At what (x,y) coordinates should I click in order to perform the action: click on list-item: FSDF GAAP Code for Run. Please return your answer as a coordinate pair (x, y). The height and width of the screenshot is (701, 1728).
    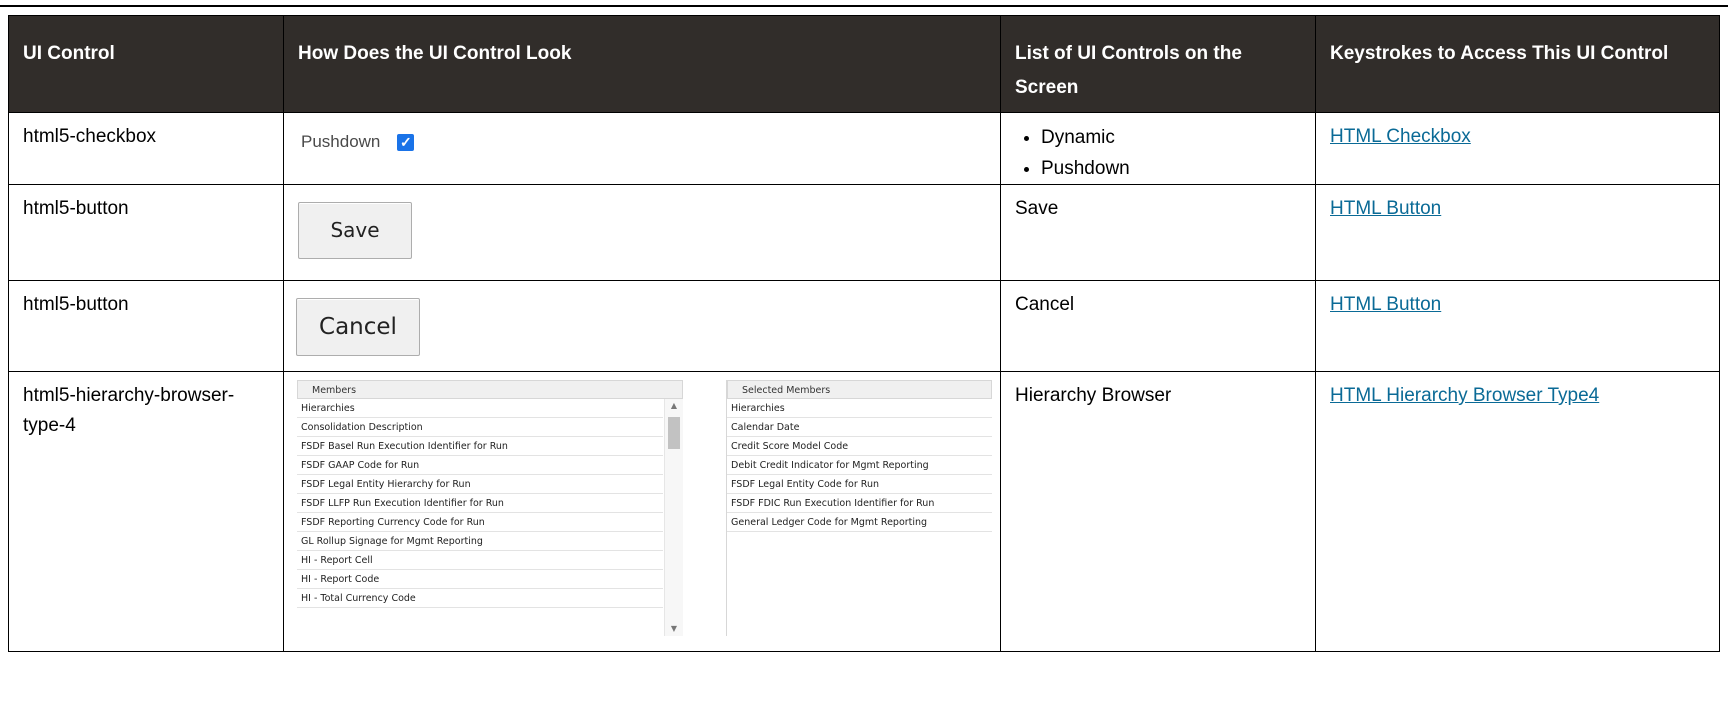
    Looking at the image, I should click on (480, 465).